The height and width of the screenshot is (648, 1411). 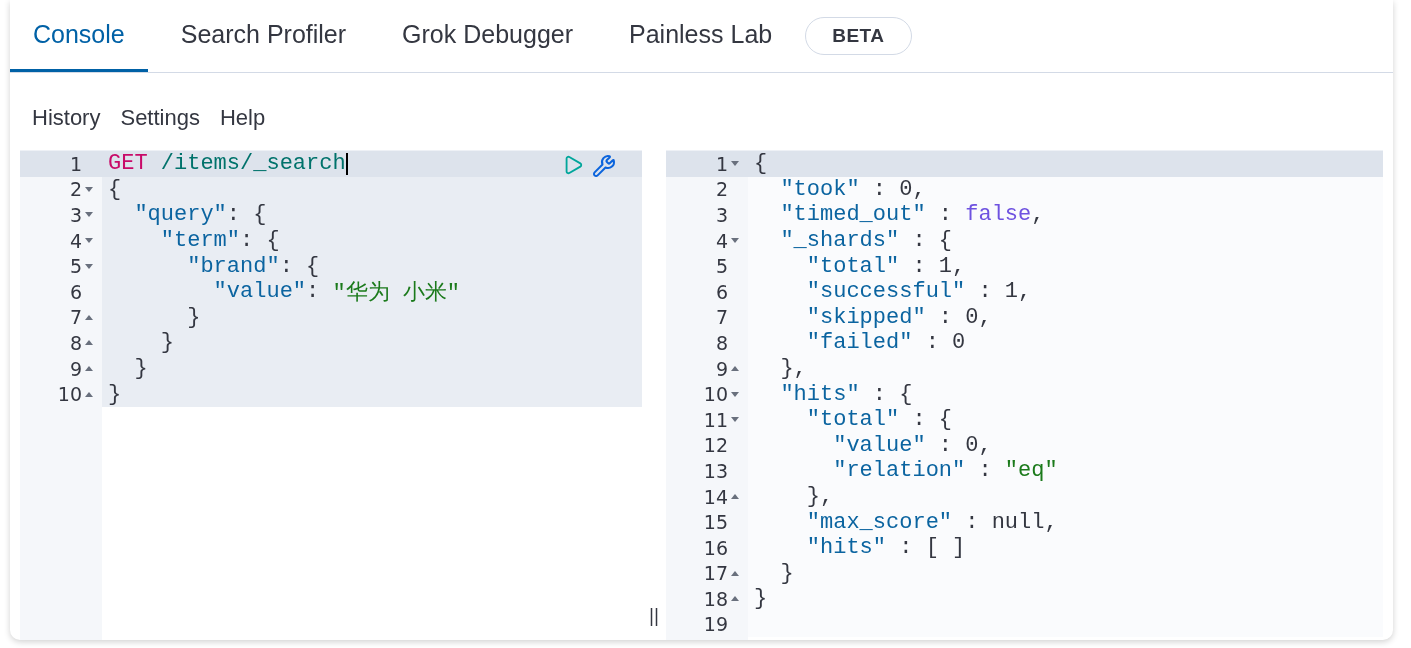 What do you see at coordinates (715, 573) in the screenshot?
I see `line-number: 17` at bounding box center [715, 573].